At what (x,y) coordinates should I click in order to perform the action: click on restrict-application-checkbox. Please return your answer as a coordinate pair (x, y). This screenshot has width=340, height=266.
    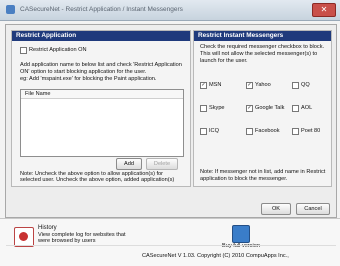
    Looking at the image, I should click on (23, 50).